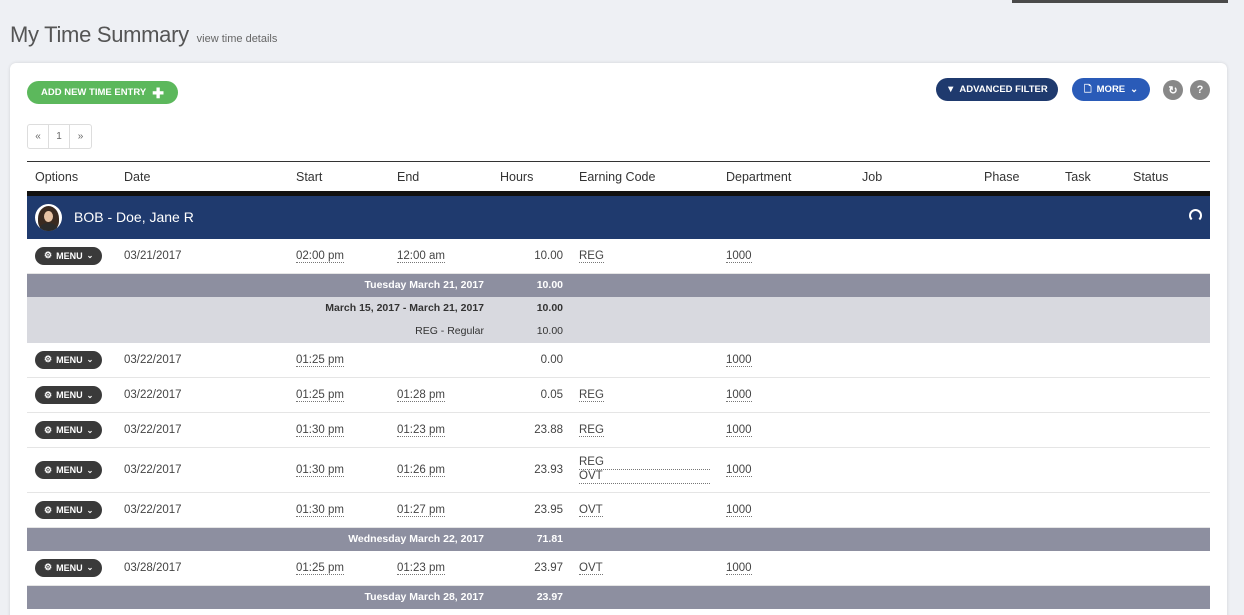 The height and width of the screenshot is (615, 1244). What do you see at coordinates (259, 331) in the screenshot?
I see `period-code-label: REG - Regular` at bounding box center [259, 331].